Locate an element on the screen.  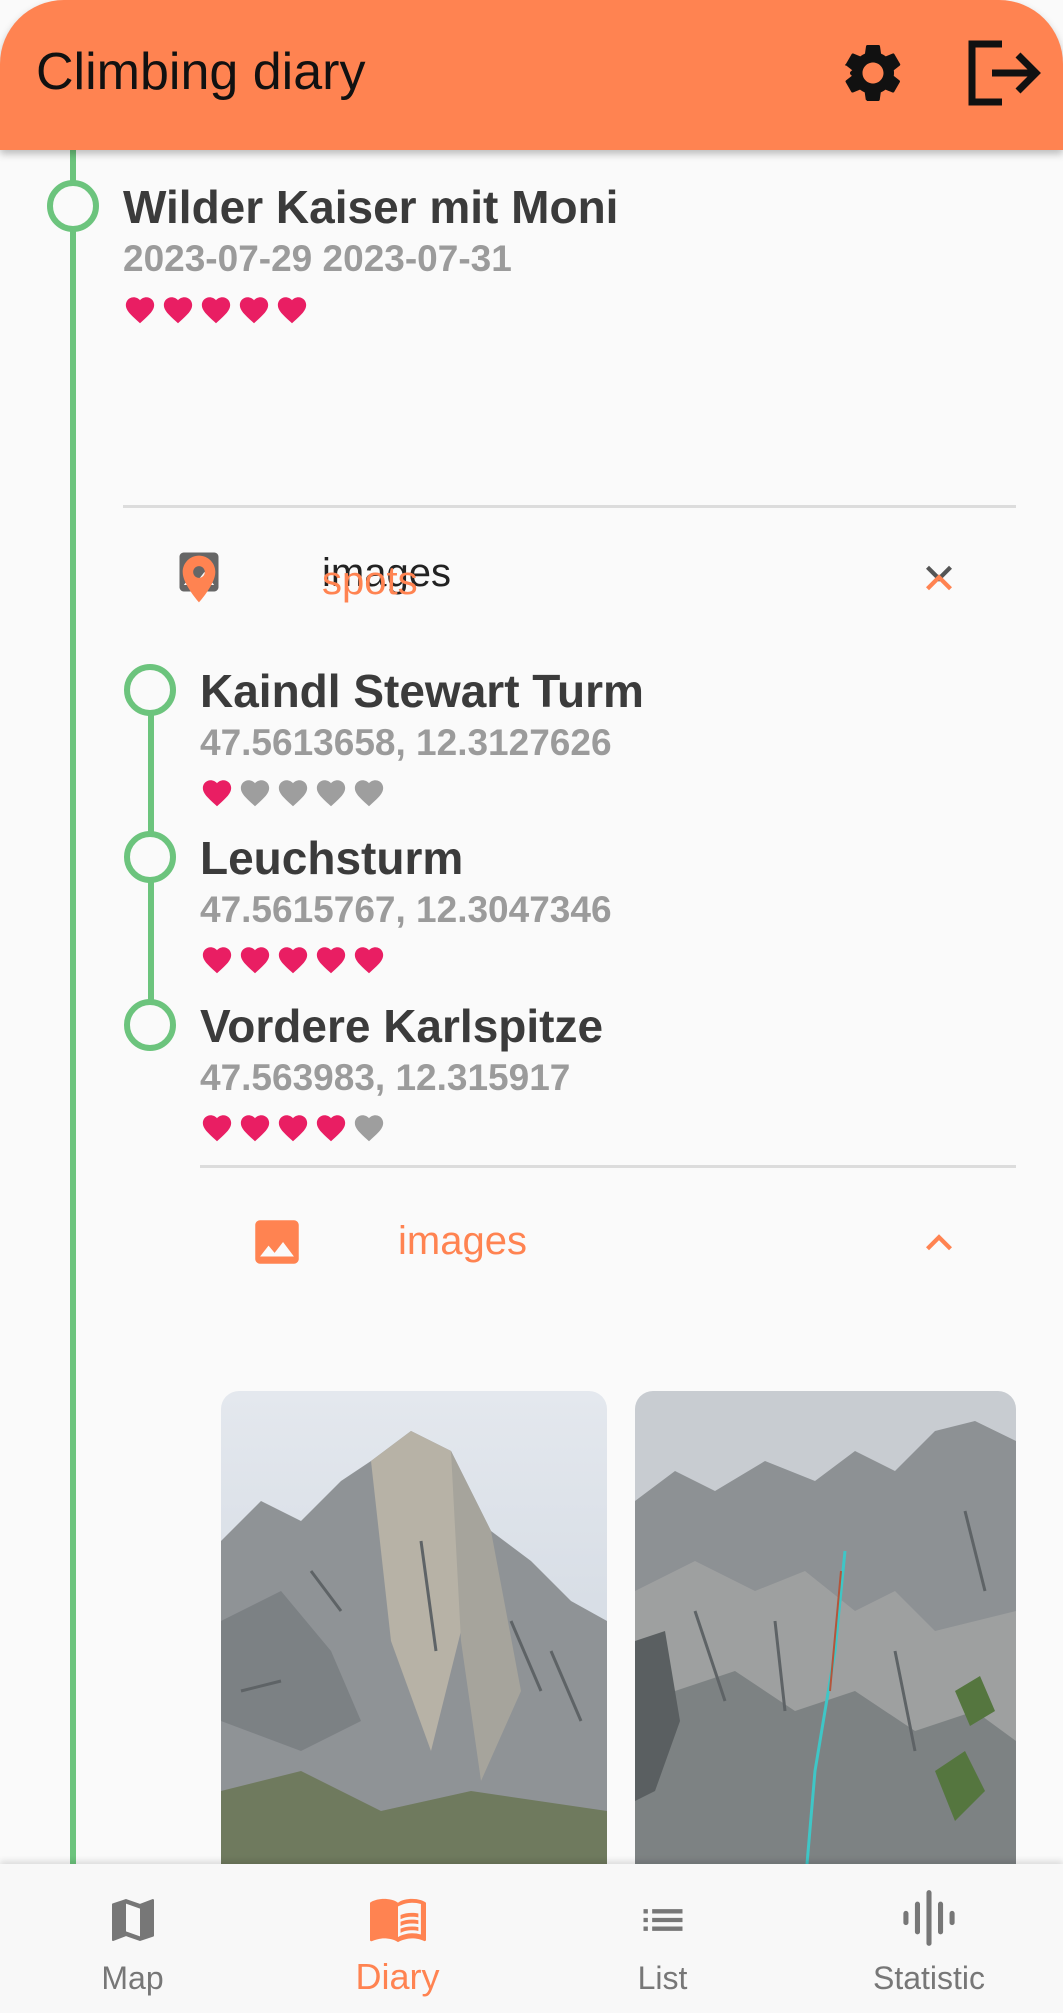
nav-diary: Diary is located at coordinates (397, 1938).